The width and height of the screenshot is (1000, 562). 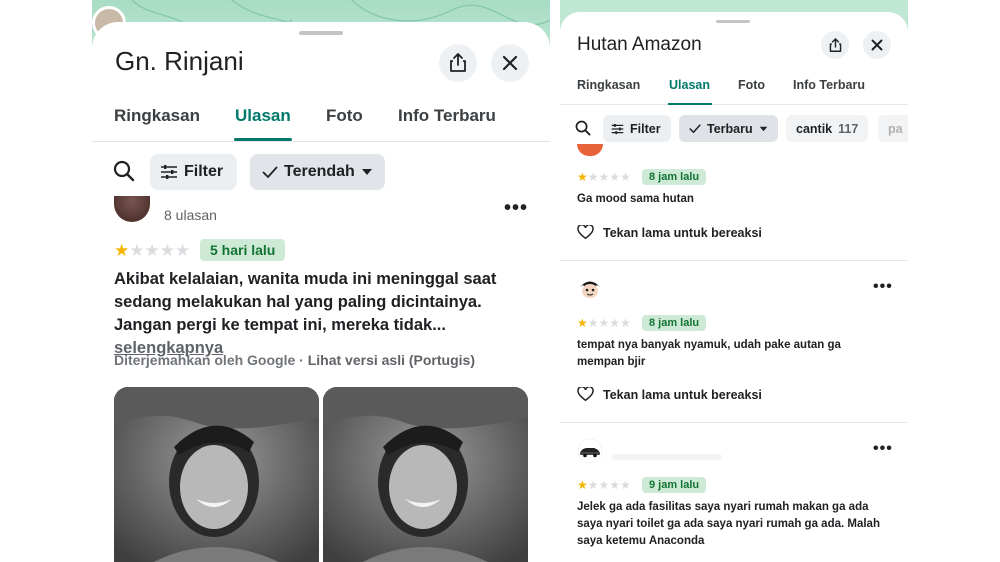 What do you see at coordinates (674, 323) in the screenshot?
I see `review-time-badge: 8 jam lalu` at bounding box center [674, 323].